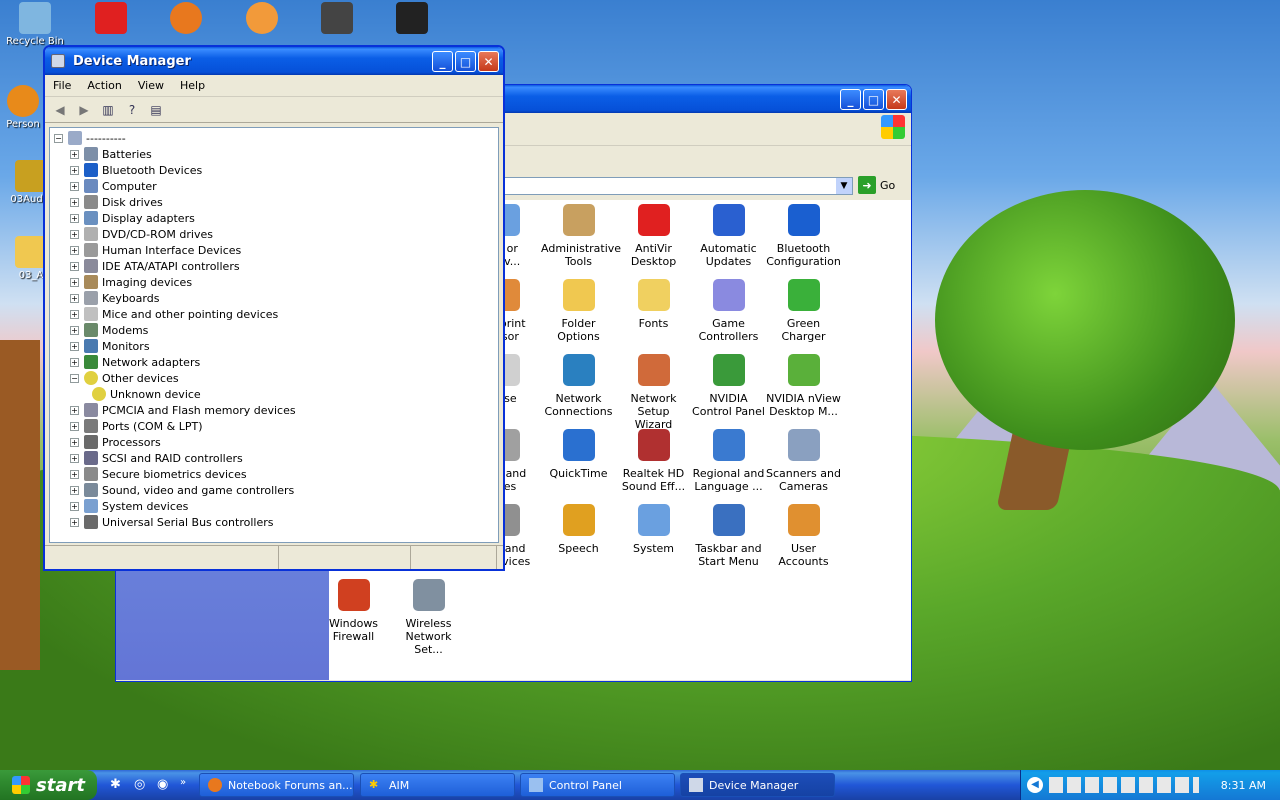 The height and width of the screenshot is (800, 1280). What do you see at coordinates (1243, 785) in the screenshot?
I see `clock: 8:31 AM` at bounding box center [1243, 785].